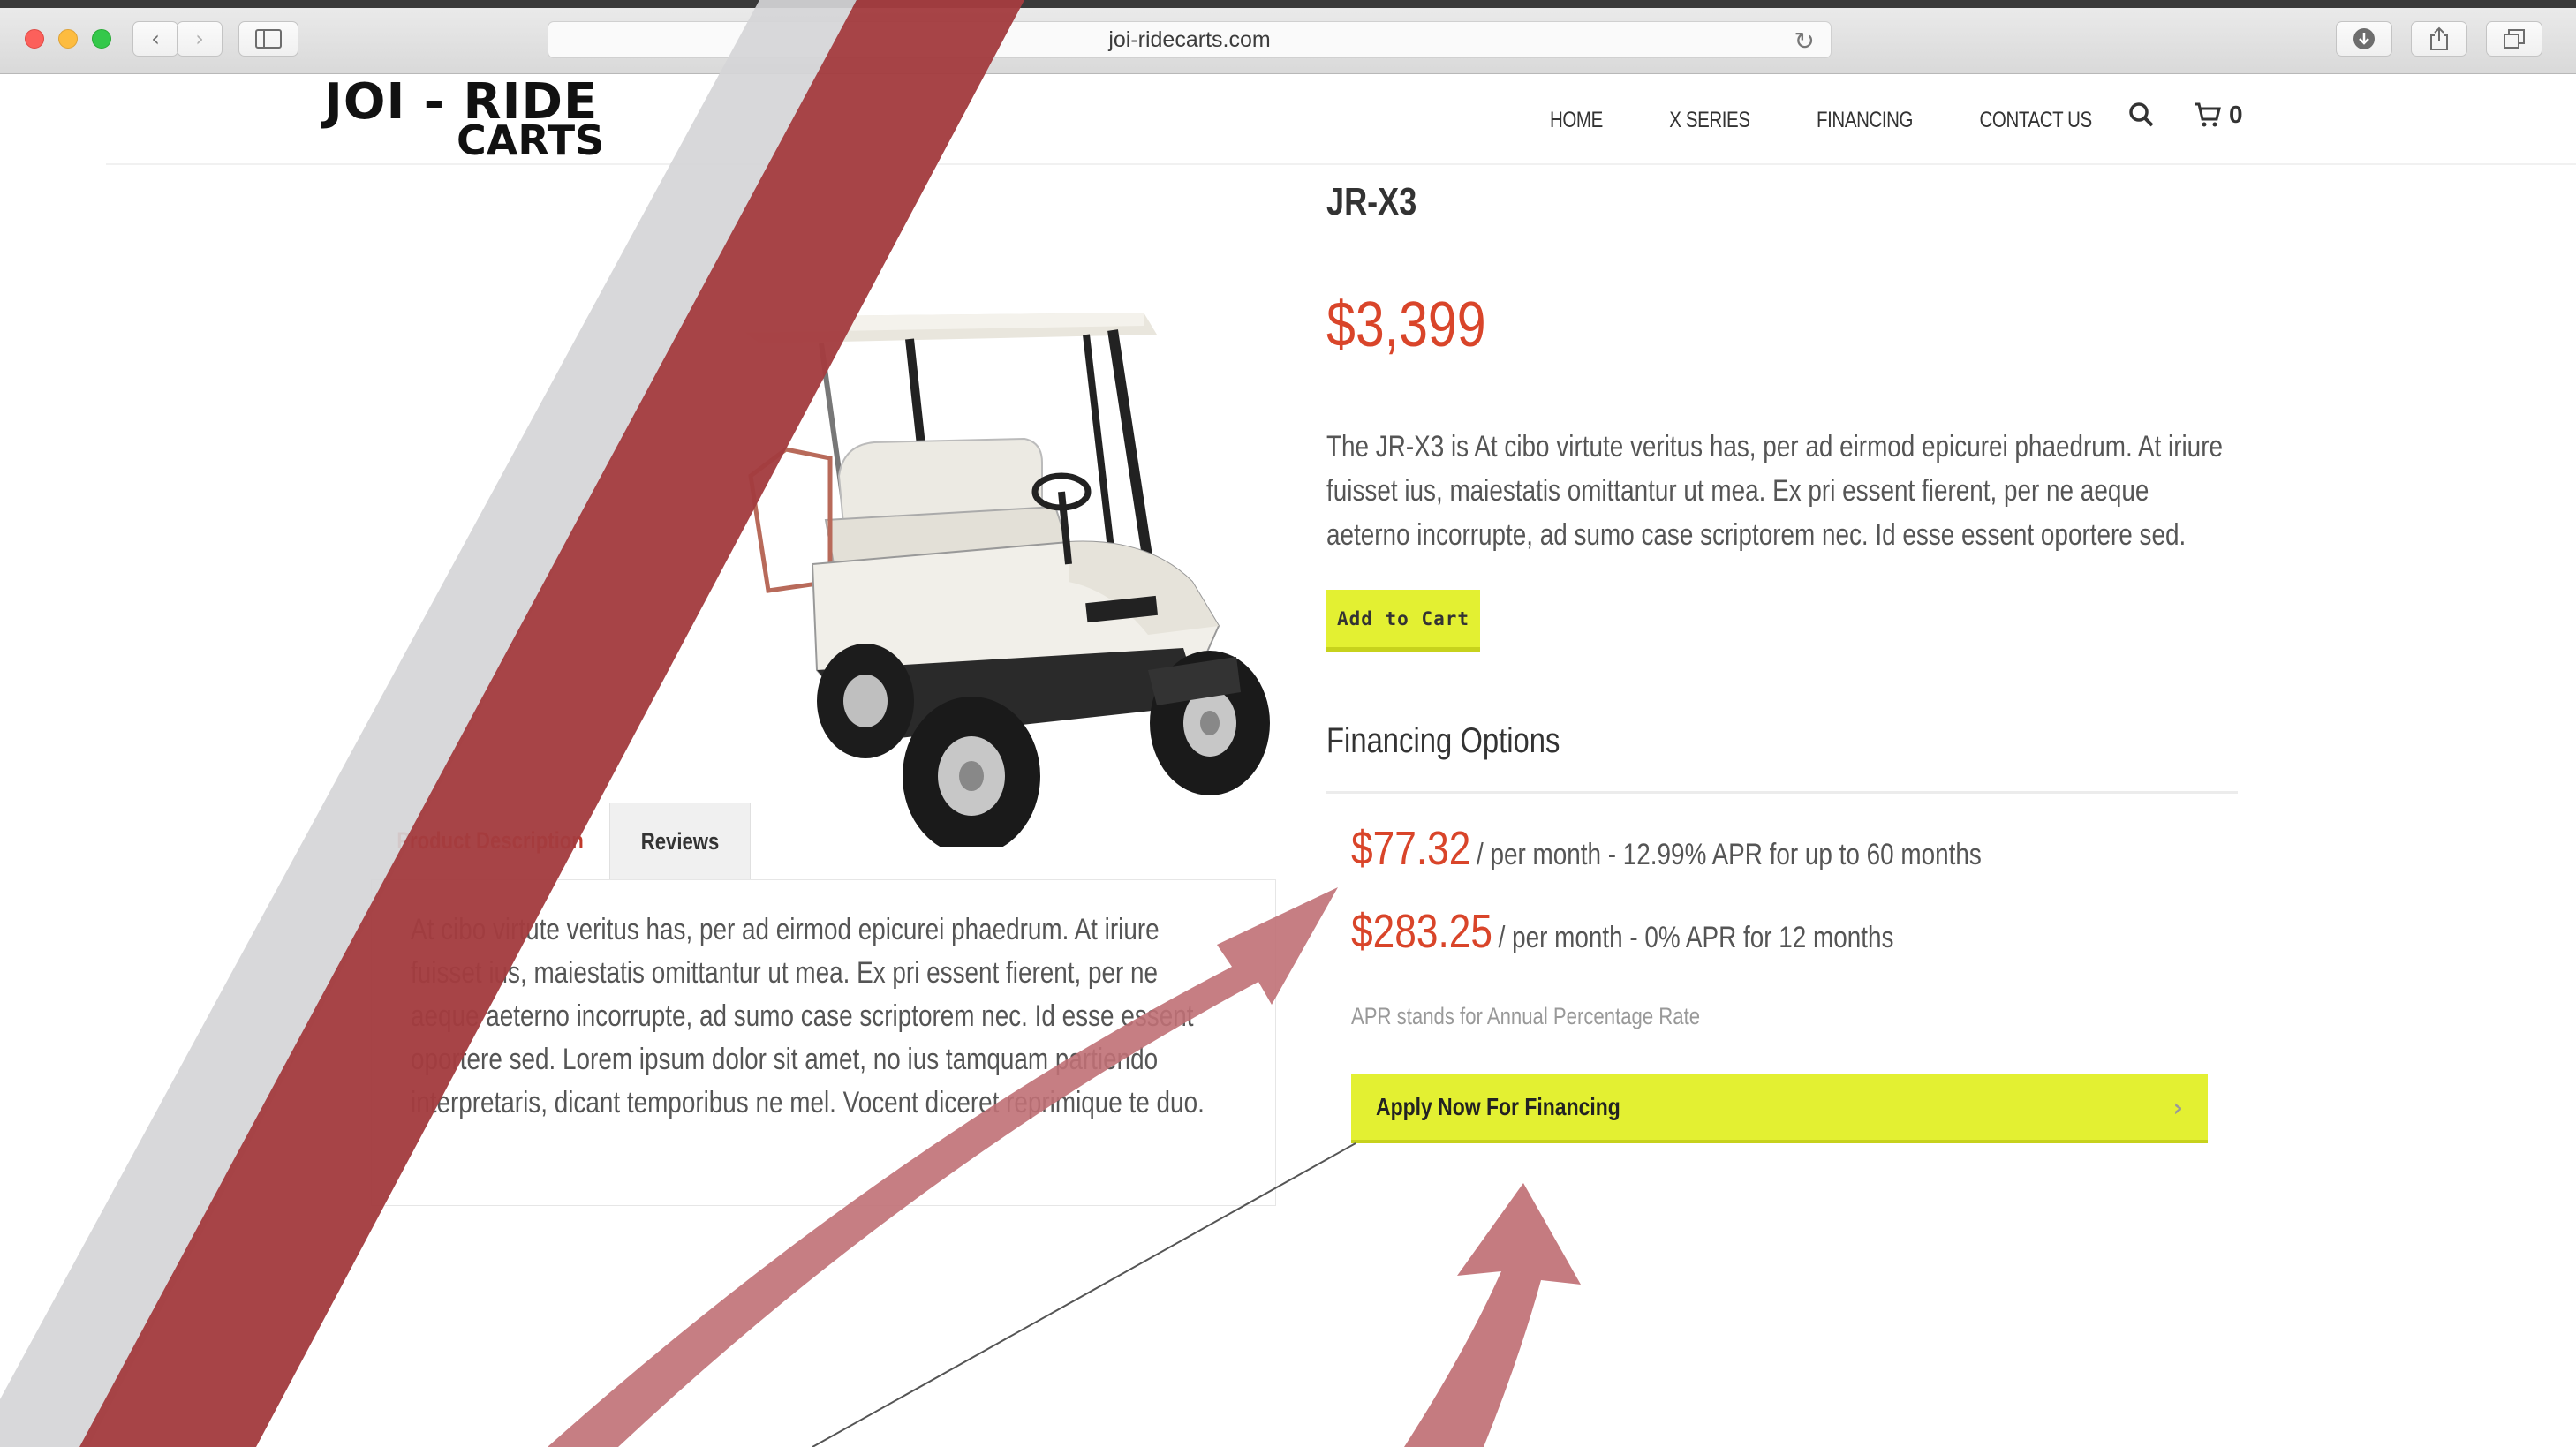 The width and height of the screenshot is (2576, 1447). I want to click on close-window-button, so click(34, 39).